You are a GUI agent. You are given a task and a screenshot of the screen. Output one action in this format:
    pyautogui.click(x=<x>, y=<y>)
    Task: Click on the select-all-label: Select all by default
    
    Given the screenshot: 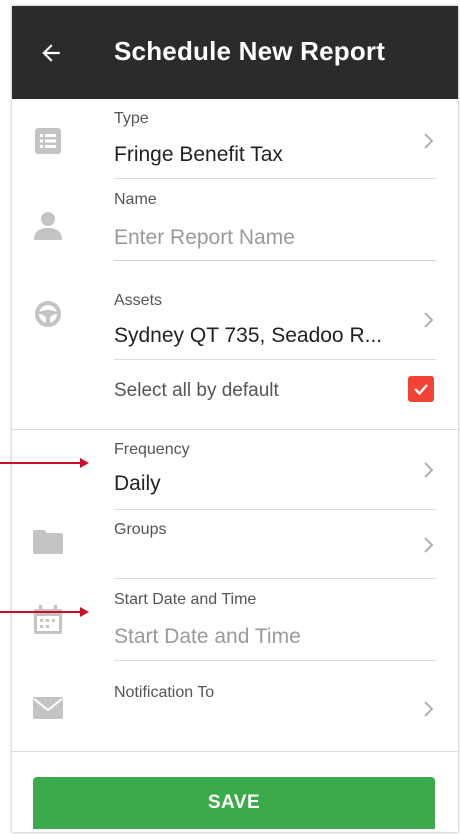 What is the action you would take?
    pyautogui.click(x=196, y=390)
    